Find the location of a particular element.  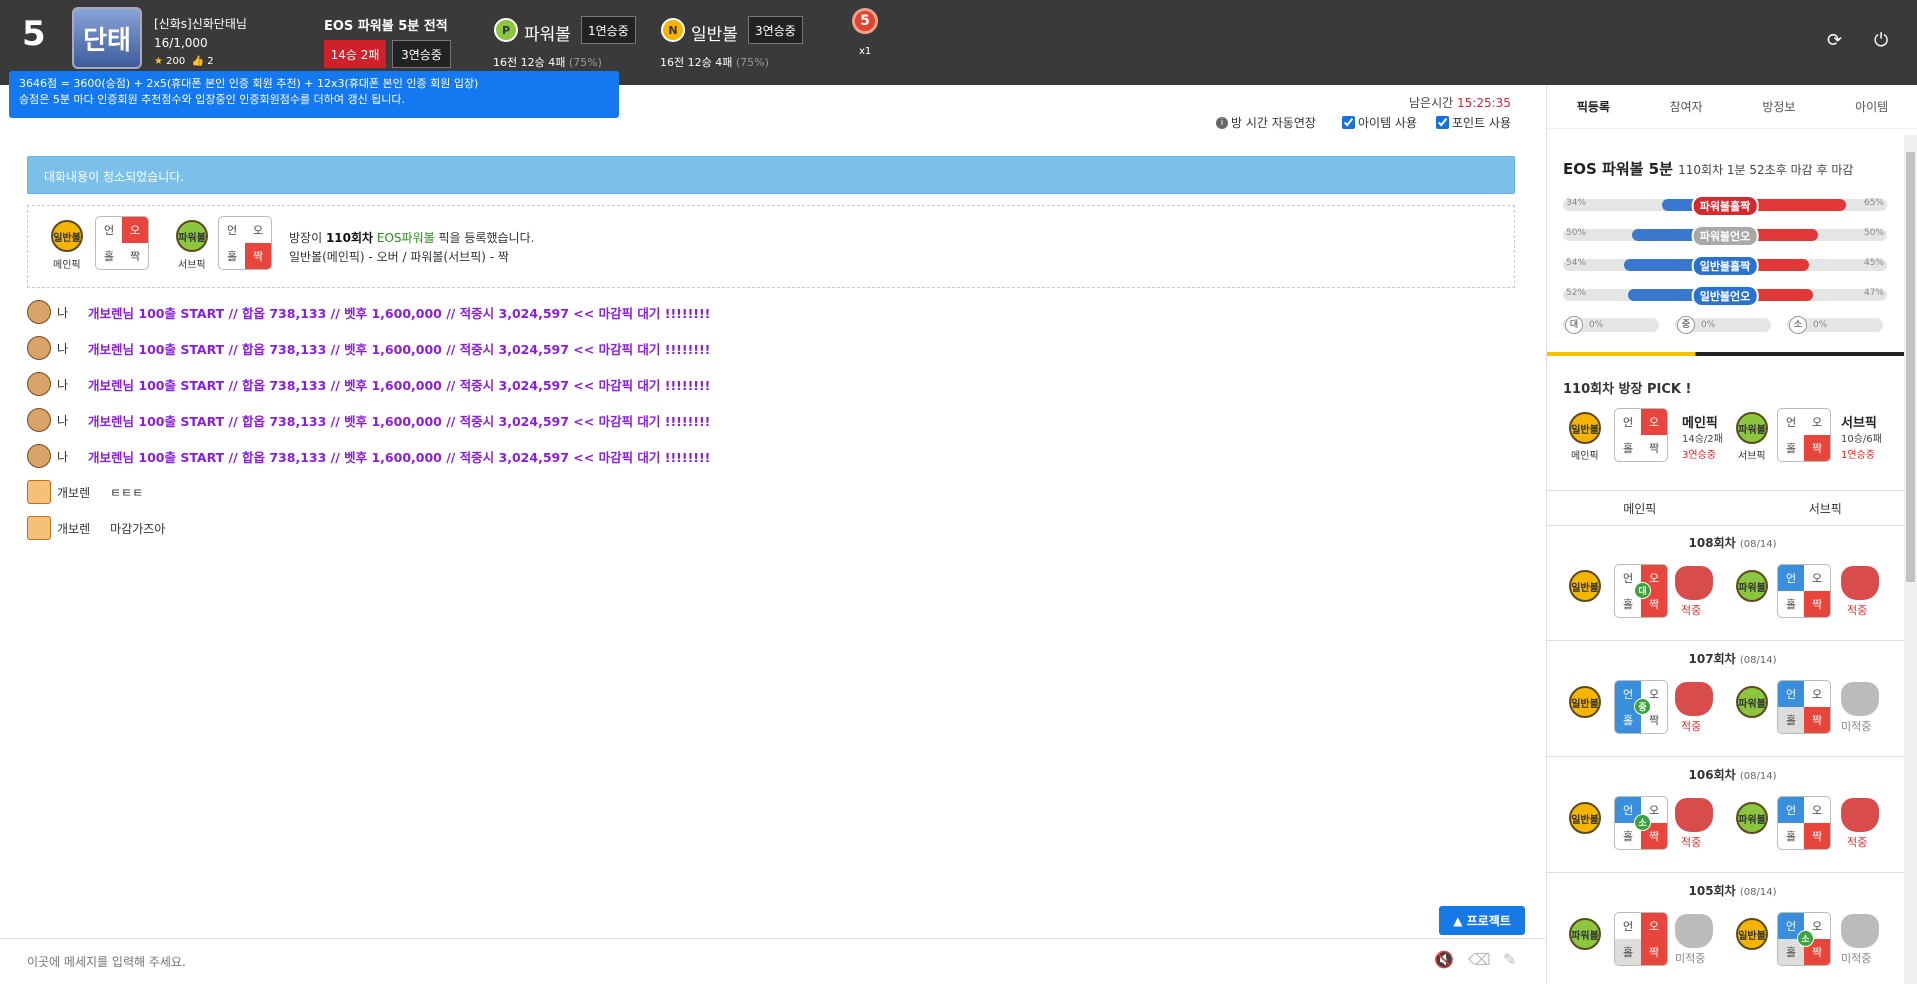

pick-history-header: 메인픽 서브픽 is located at coordinates (1732, 508).